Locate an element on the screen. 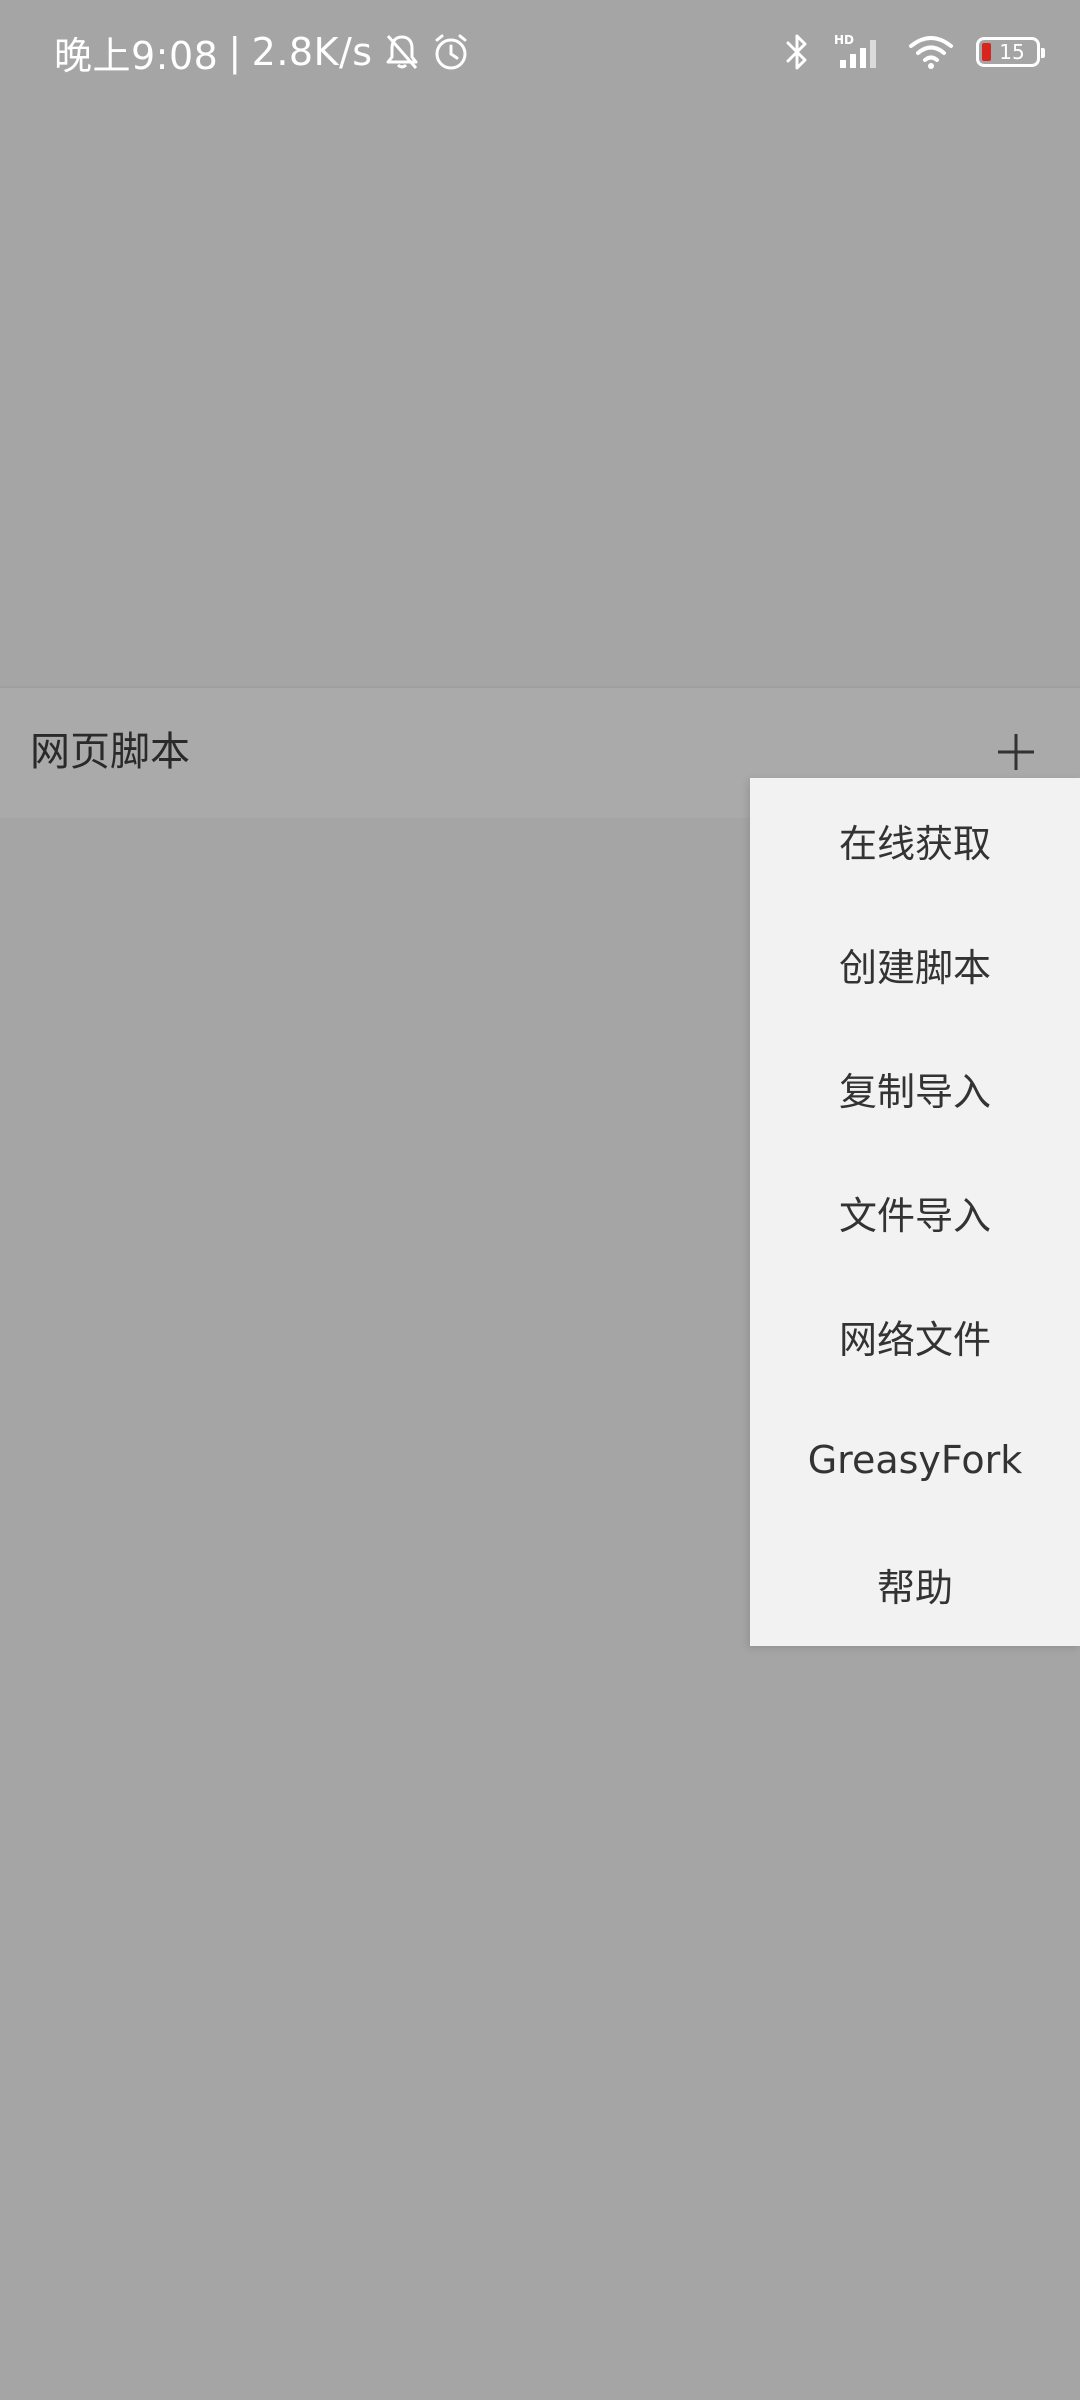  battery-fill is located at coordinates (986, 52).